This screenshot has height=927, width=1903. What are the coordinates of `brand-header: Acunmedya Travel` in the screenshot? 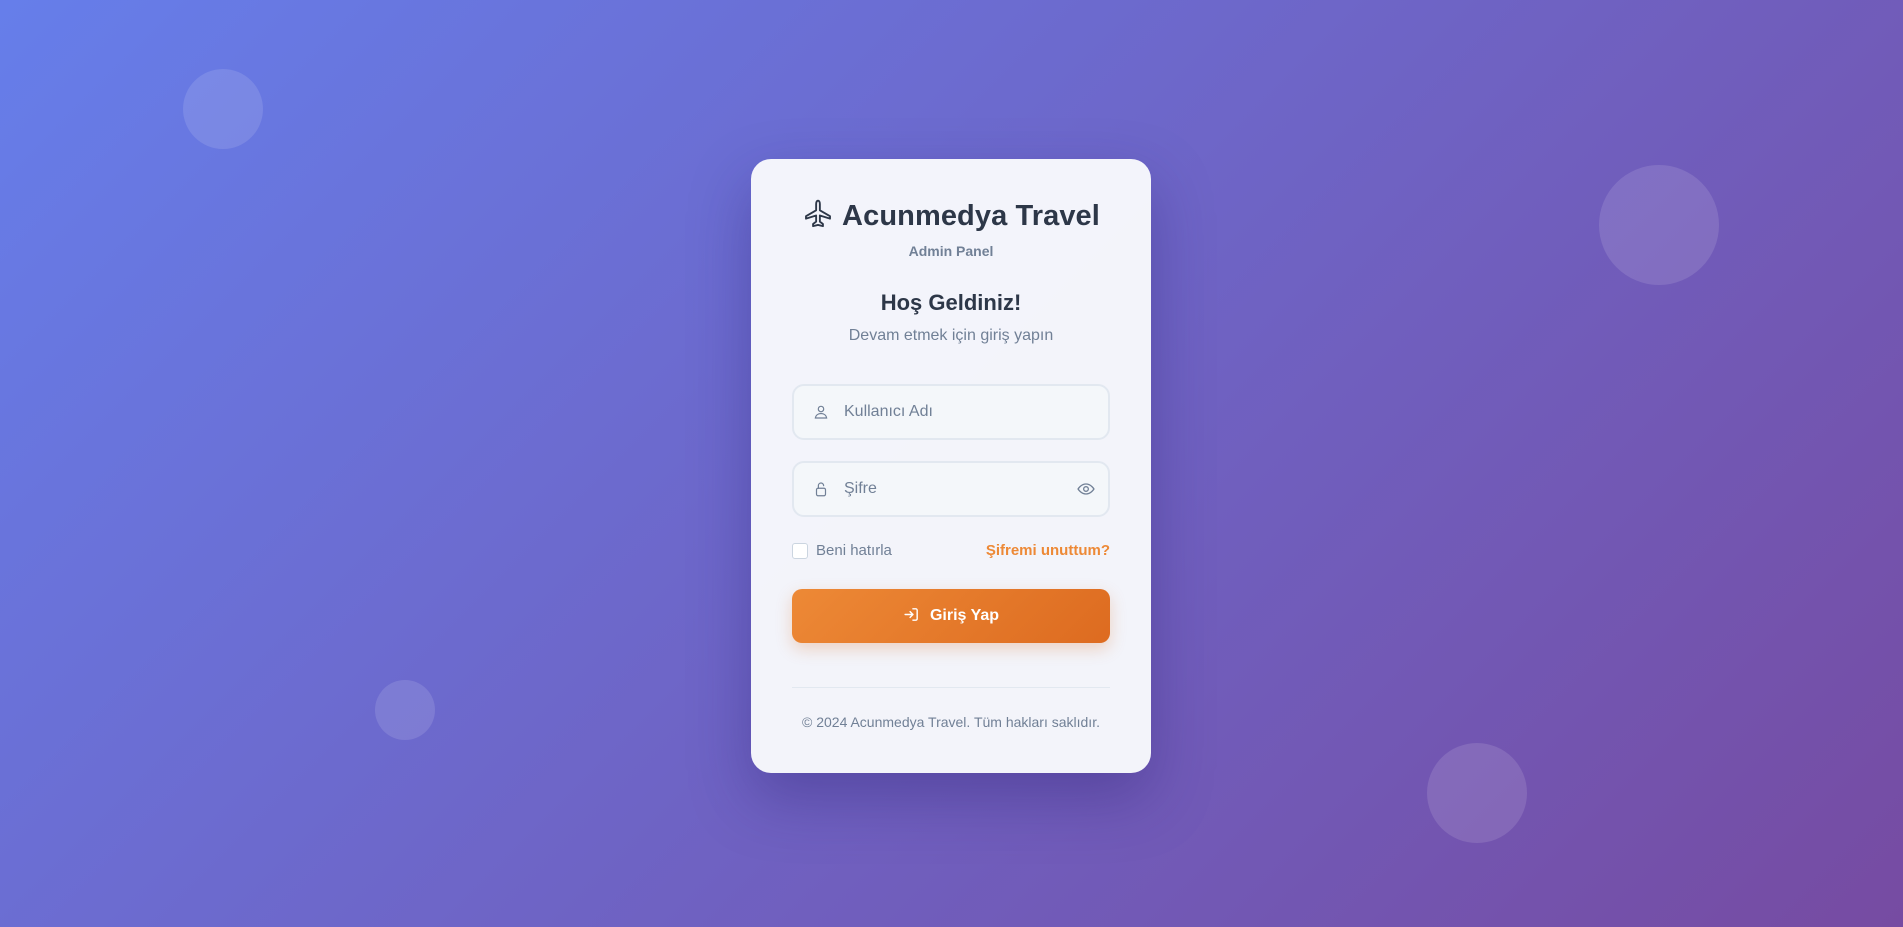 It's located at (951, 216).